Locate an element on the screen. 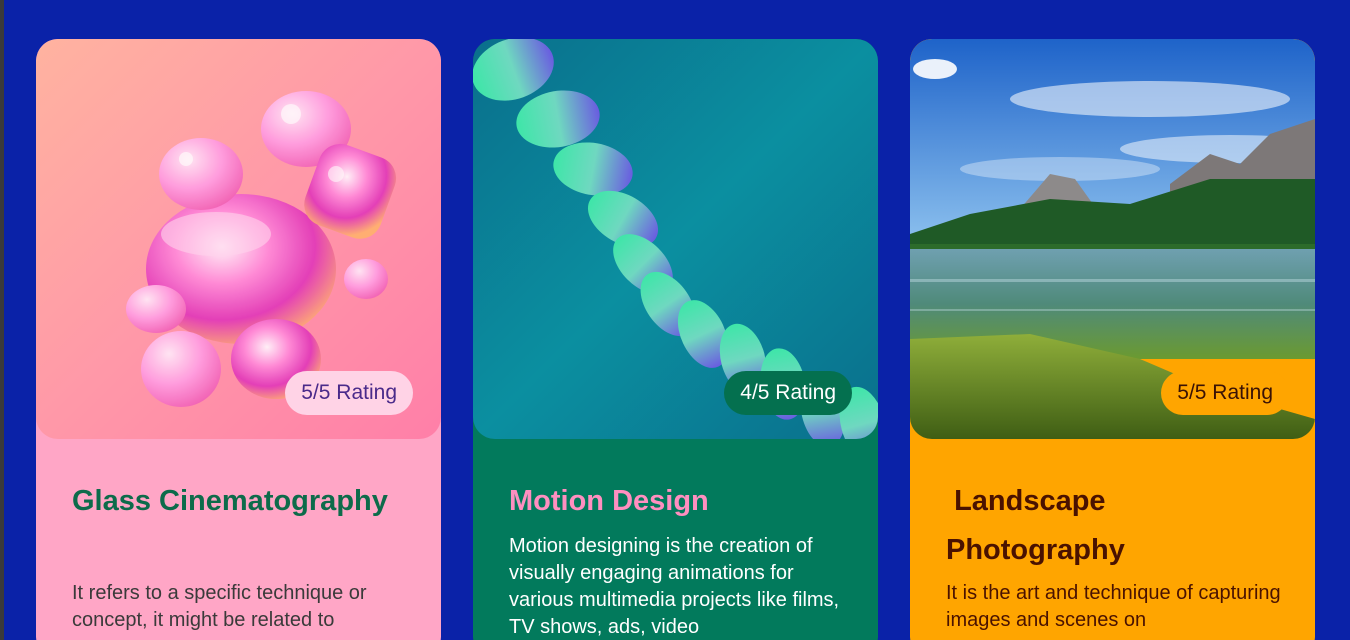  card-title: Landscape Photography is located at coordinates (1035, 525).